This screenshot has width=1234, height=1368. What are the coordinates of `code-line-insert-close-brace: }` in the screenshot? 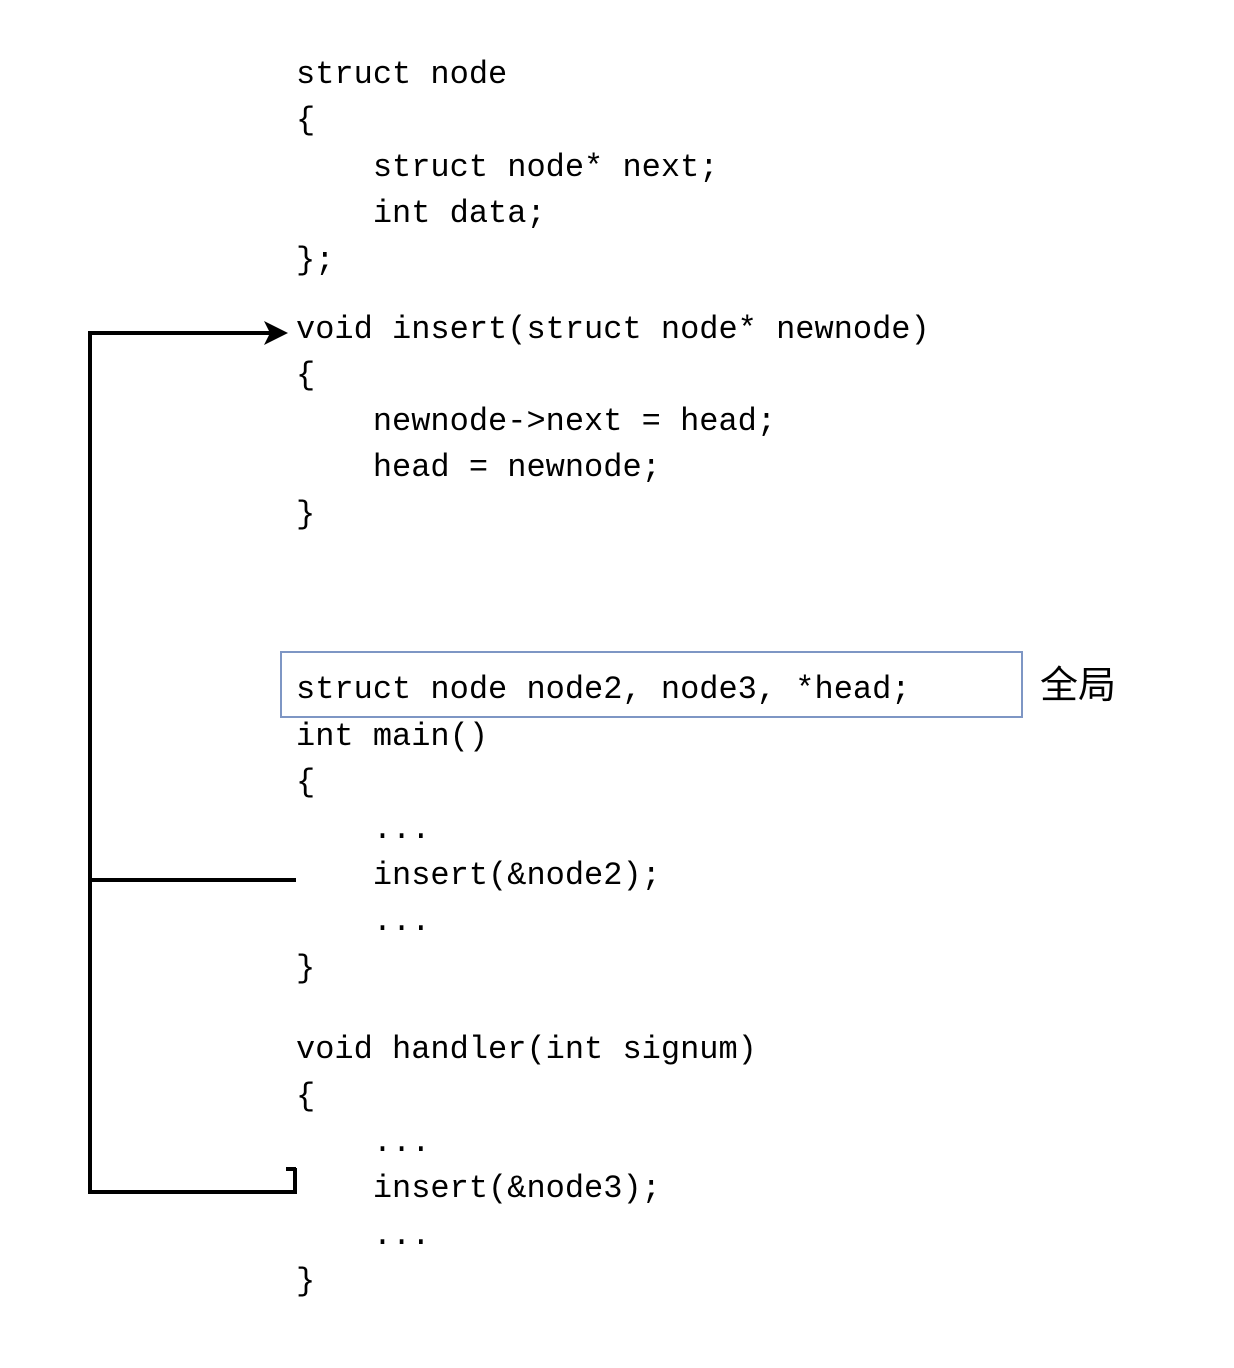 It's located at (306, 514).